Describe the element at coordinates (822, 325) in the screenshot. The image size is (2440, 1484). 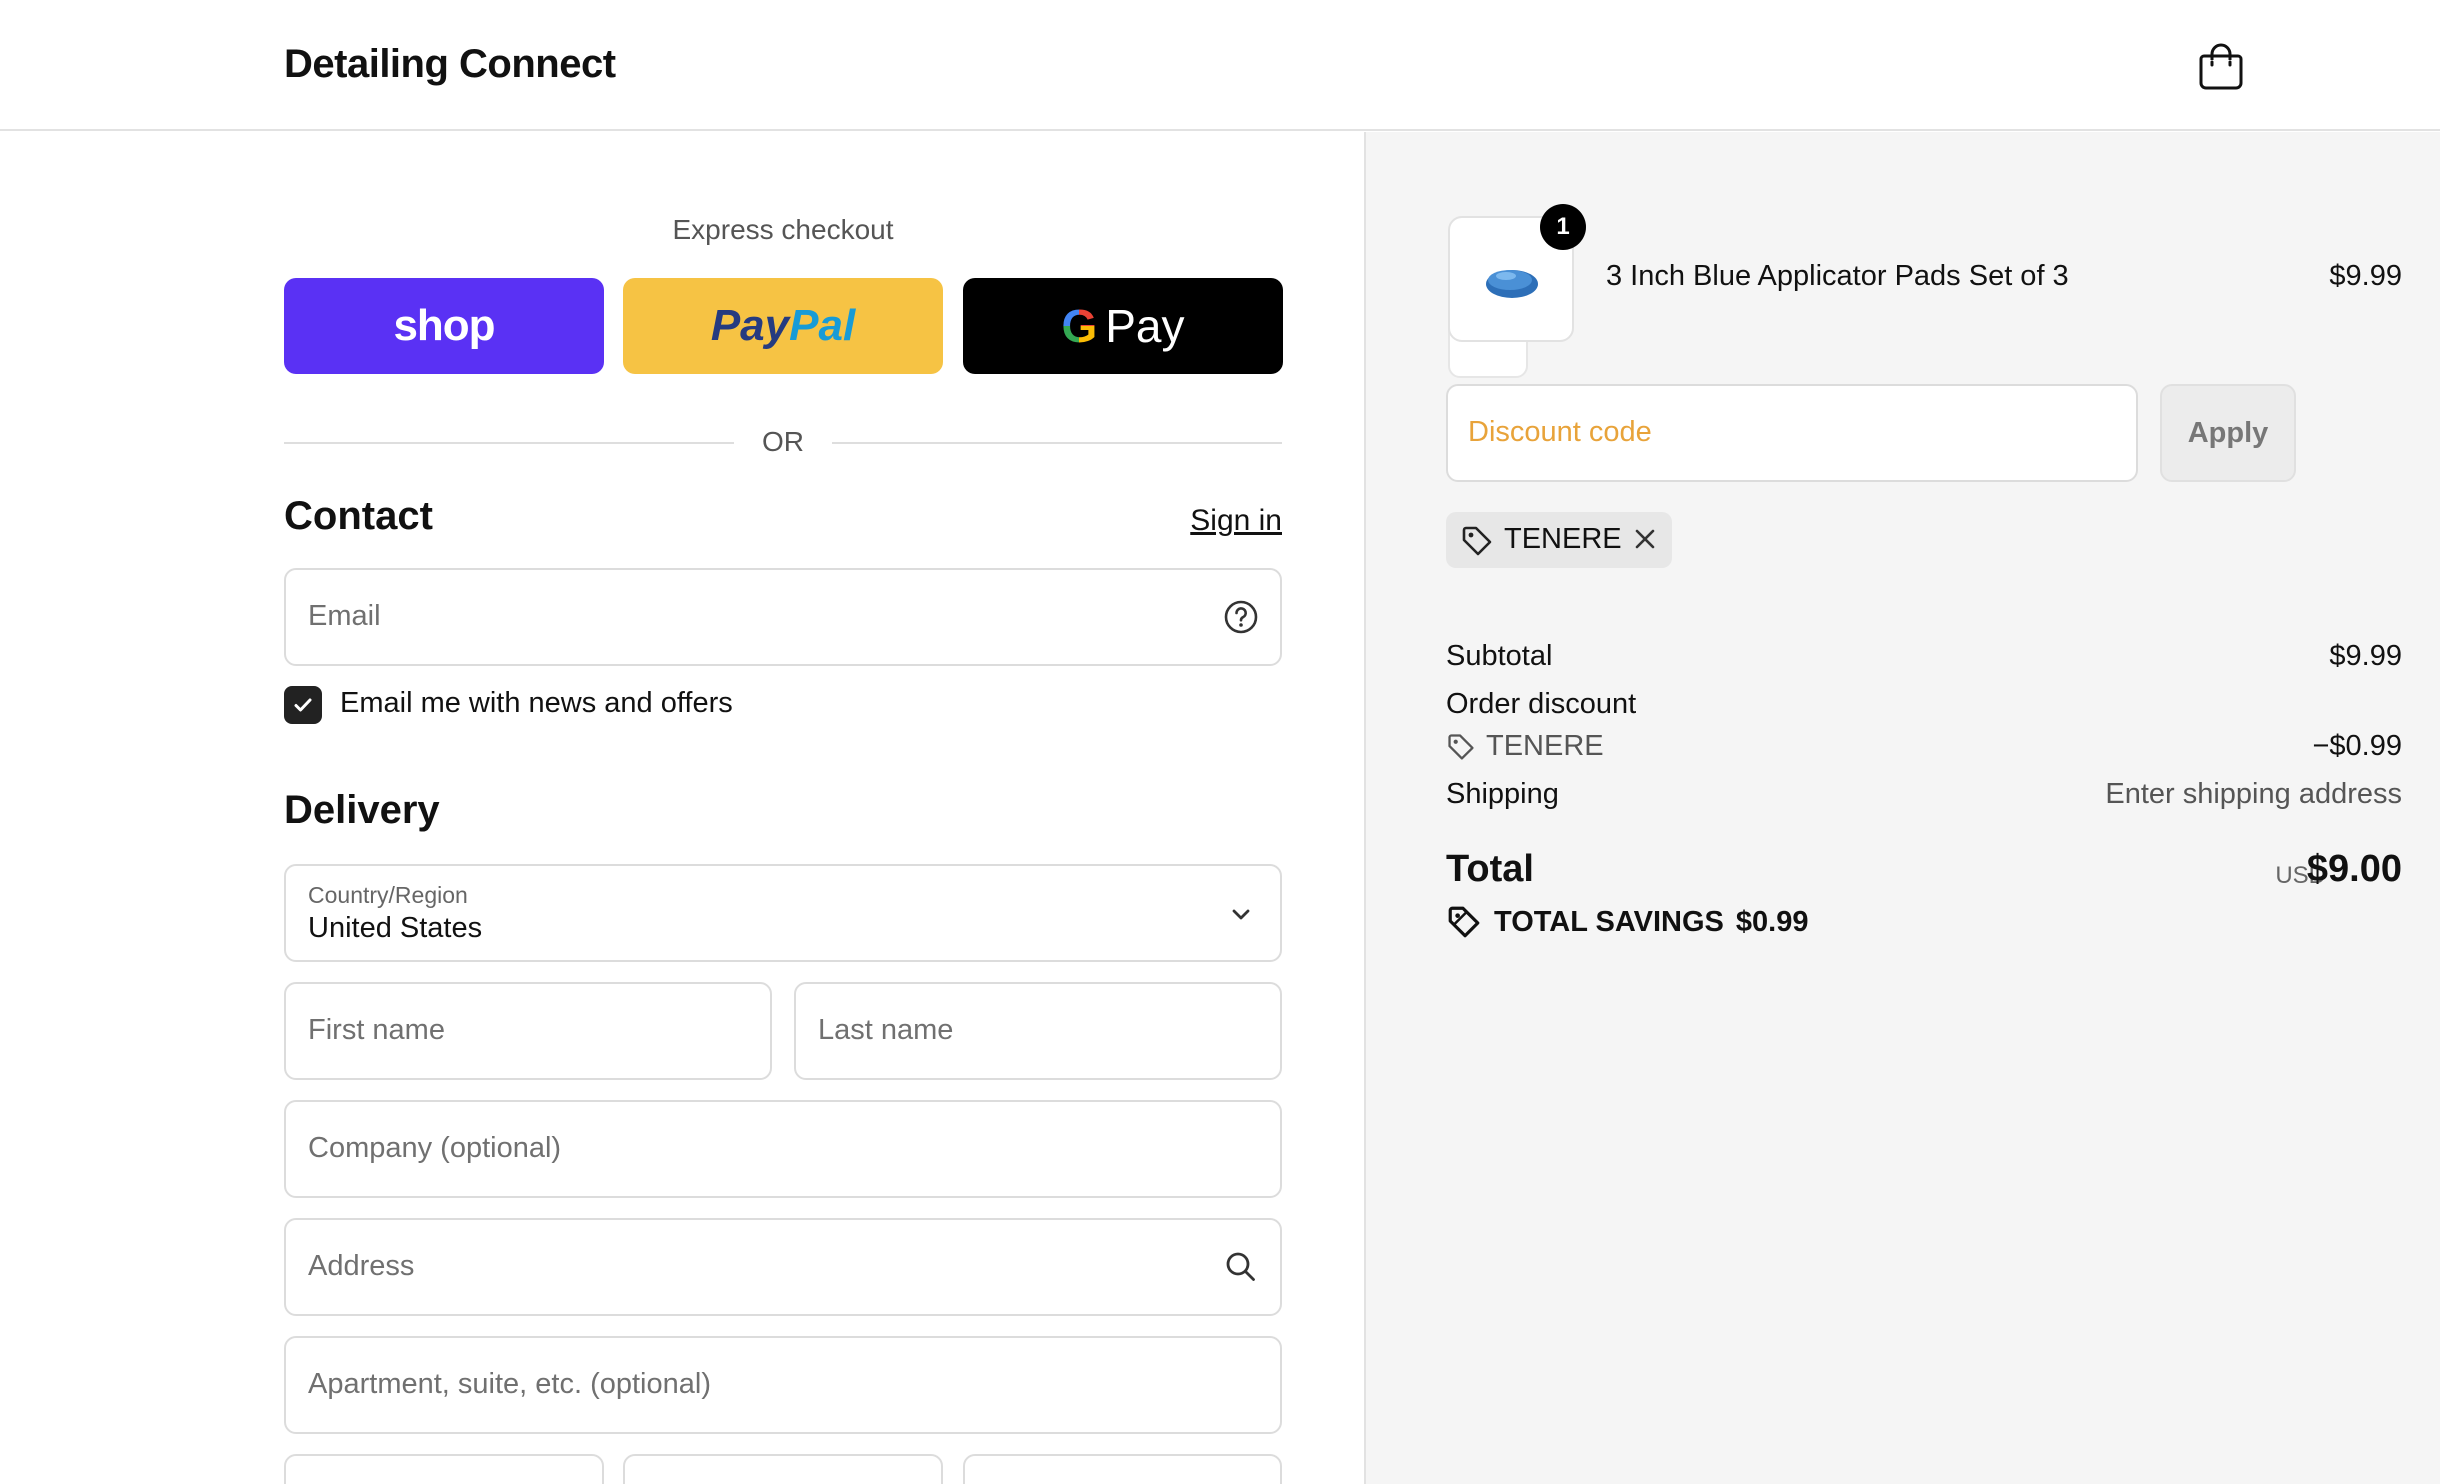
I see `paypal-label-pal: Pal` at that location.